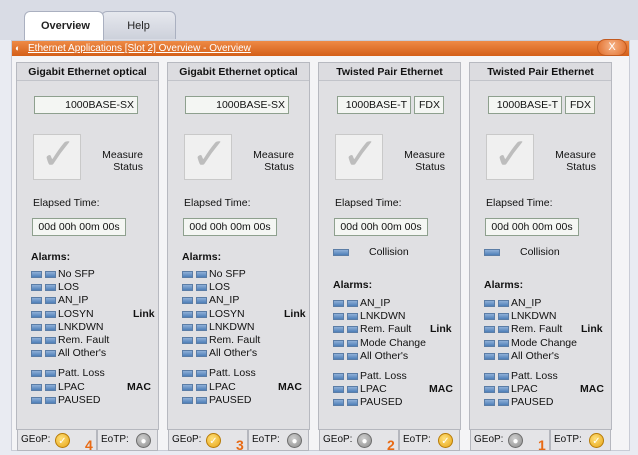  I want to click on mode-field: 1000BASE-SX, so click(86, 105).